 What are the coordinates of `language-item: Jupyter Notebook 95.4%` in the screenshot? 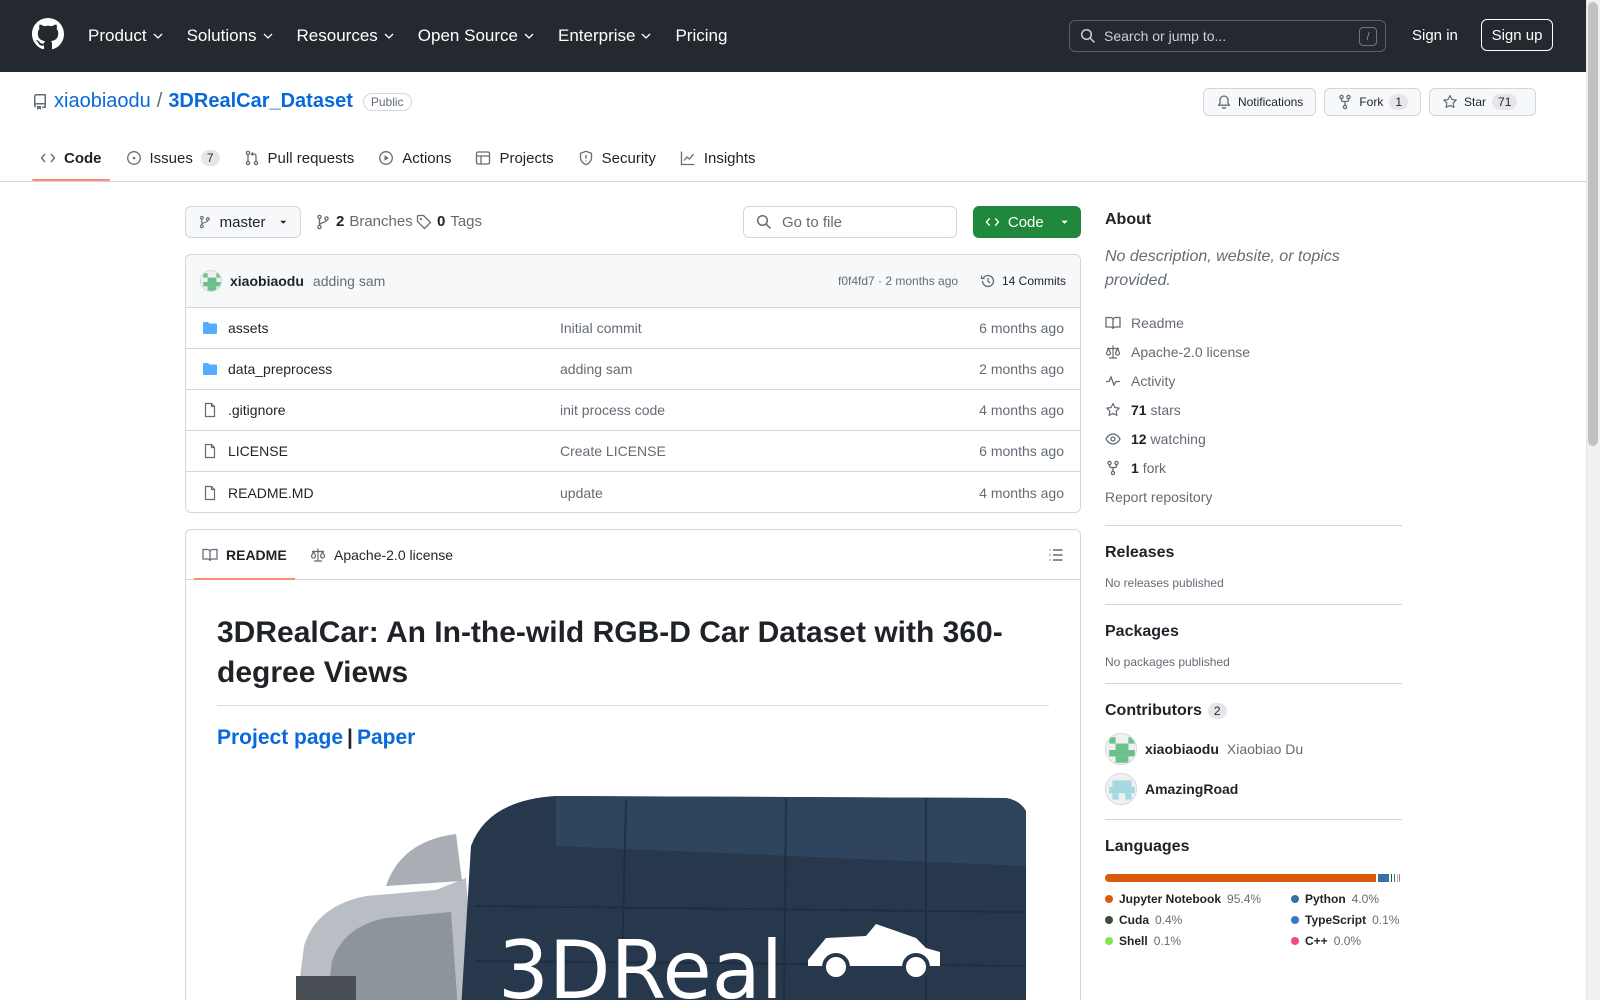 It's located at (1198, 899).